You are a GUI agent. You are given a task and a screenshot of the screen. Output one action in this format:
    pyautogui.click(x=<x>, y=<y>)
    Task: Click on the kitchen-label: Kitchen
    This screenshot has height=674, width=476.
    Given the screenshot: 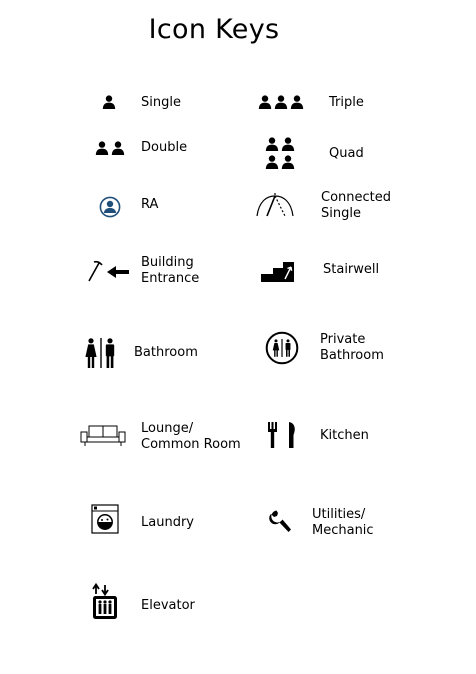 What is the action you would take?
    pyautogui.click(x=344, y=435)
    